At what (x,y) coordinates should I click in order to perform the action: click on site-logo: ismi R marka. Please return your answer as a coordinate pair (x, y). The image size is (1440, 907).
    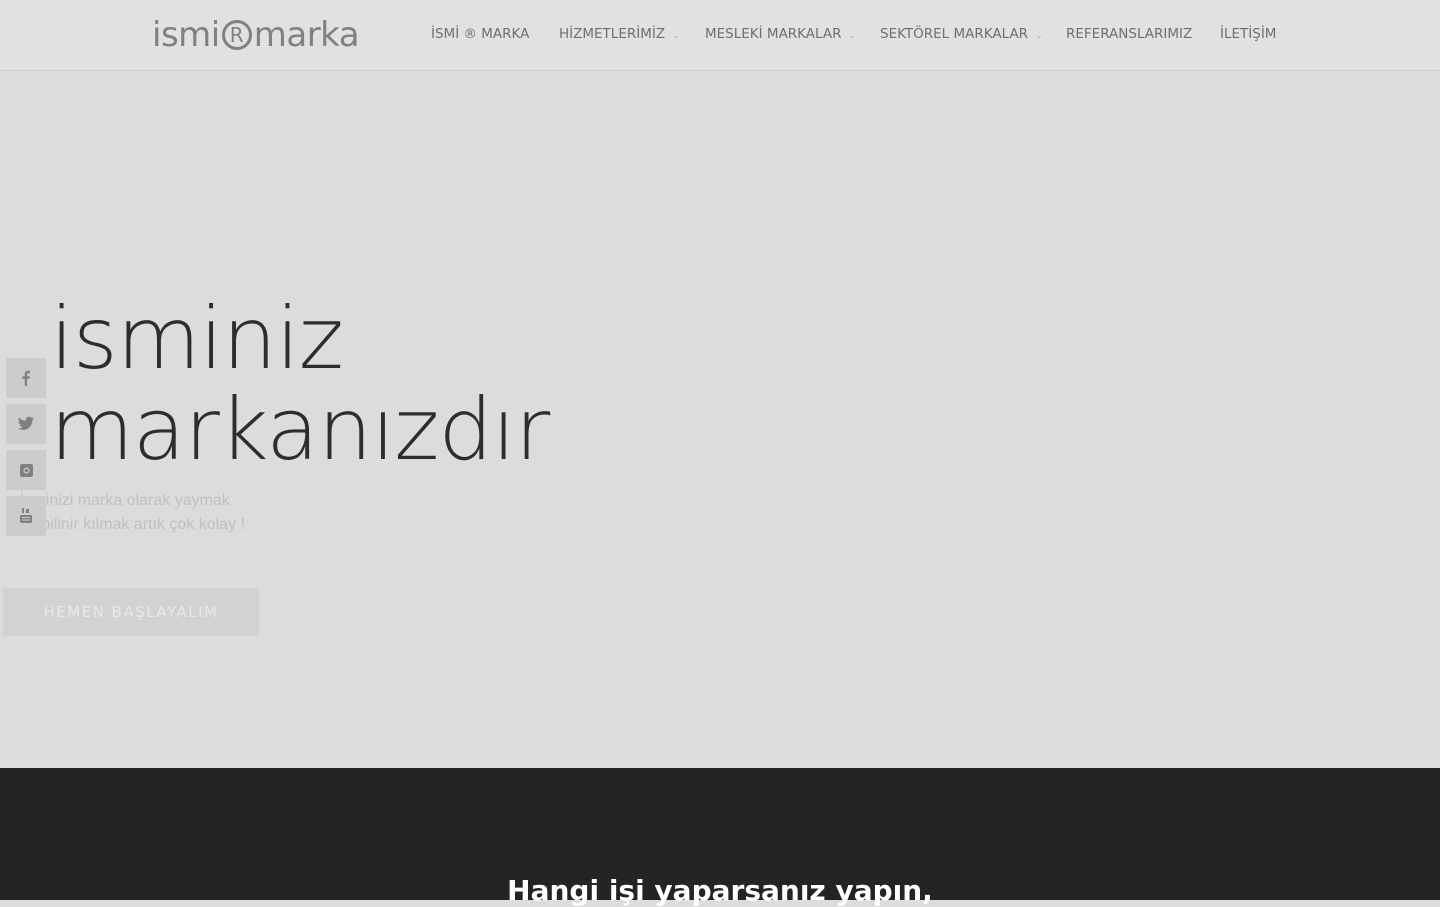
    Looking at the image, I should click on (256, 35).